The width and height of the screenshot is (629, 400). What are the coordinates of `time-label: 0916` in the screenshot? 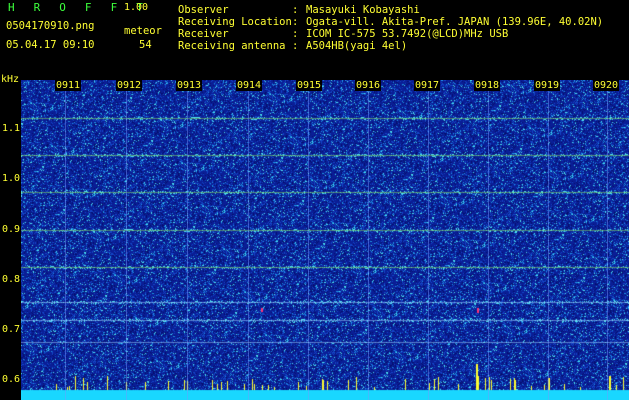 It's located at (368, 85).